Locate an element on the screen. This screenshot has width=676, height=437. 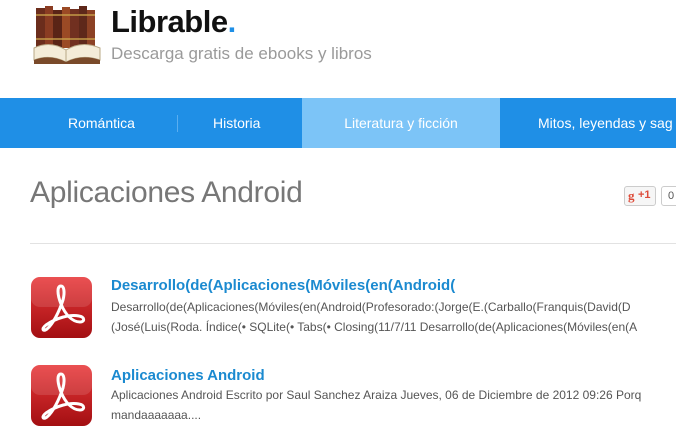
plus-one-count: 0 is located at coordinates (668, 196).